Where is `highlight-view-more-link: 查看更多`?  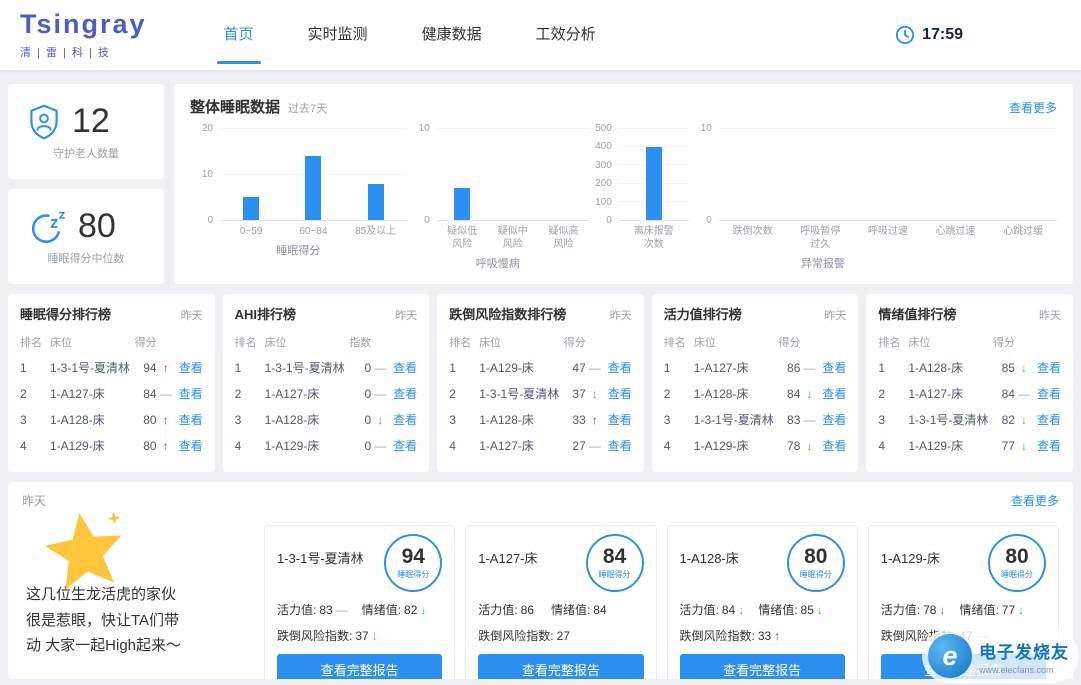 highlight-view-more-link: 查看更多 is located at coordinates (1035, 500).